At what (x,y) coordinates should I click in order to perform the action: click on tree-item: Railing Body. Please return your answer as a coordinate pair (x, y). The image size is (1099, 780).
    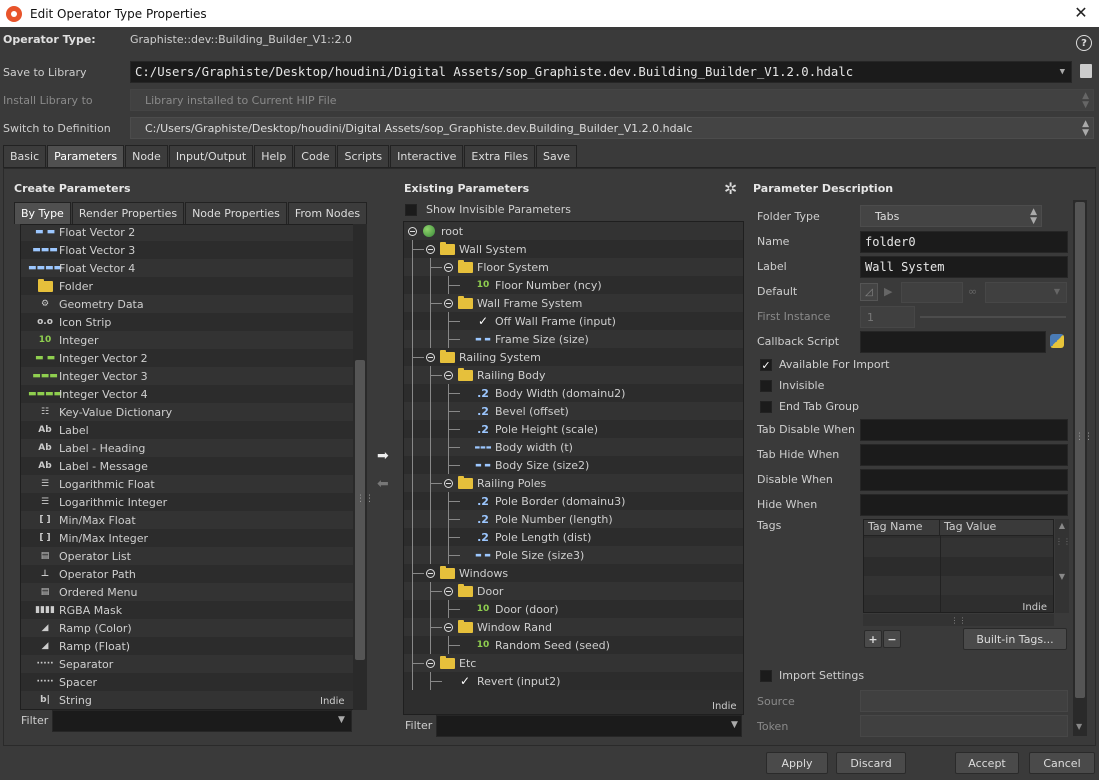
    Looking at the image, I should click on (573, 375).